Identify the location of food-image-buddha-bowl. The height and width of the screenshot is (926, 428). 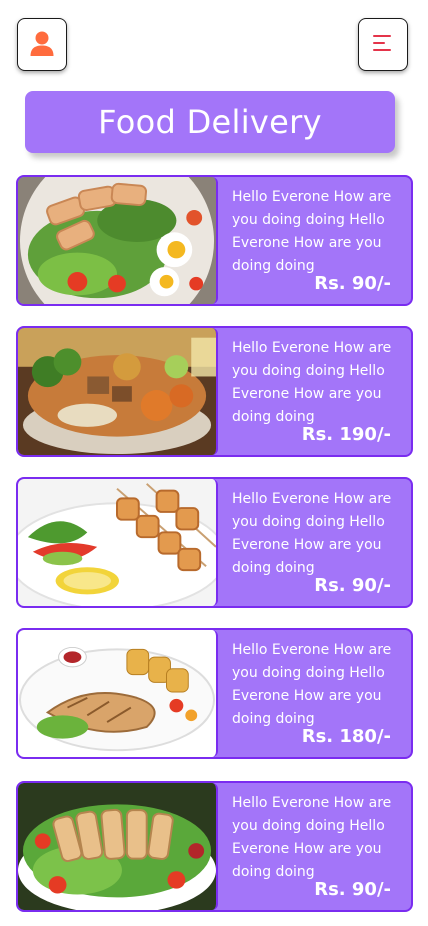
(118, 391).